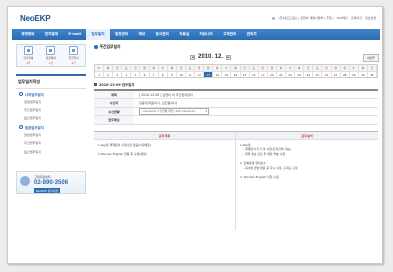  What do you see at coordinates (51, 93) in the screenshot?
I see `menu-group-my: 나의업무일지` at bounding box center [51, 93].